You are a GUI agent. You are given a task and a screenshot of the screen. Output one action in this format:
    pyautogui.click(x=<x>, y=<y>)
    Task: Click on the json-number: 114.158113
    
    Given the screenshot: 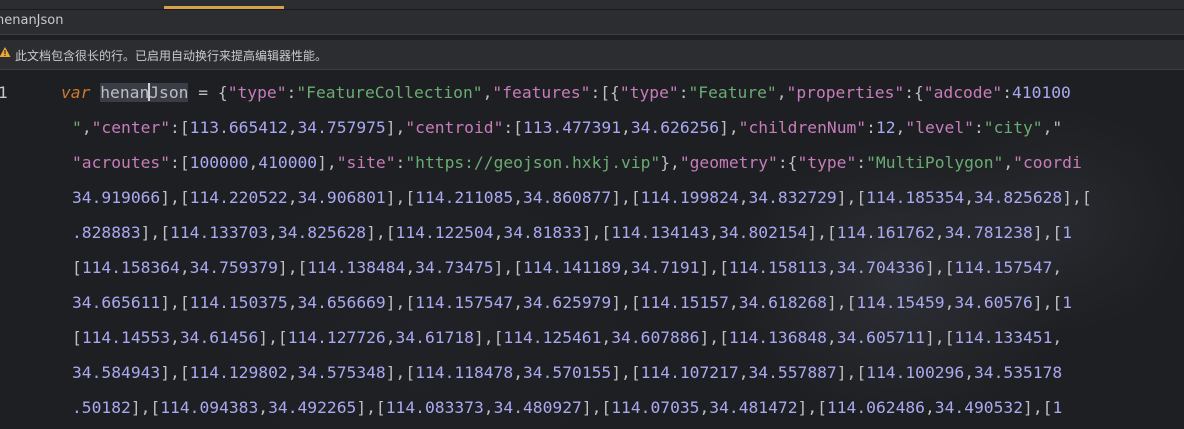 What is the action you would take?
    pyautogui.click(x=777, y=267)
    